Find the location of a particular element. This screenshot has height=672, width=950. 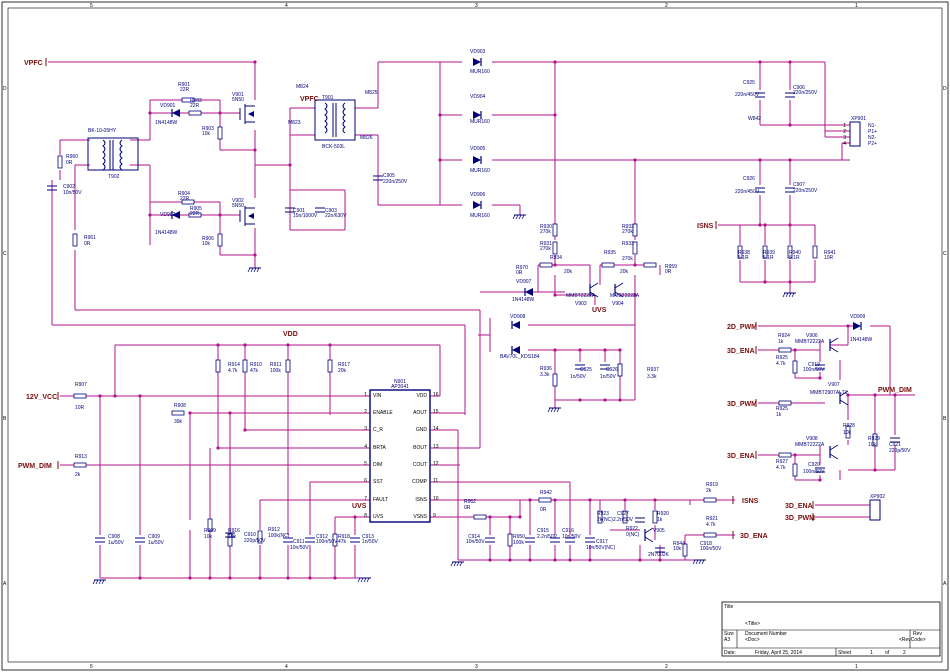

component-label: R928 is located at coordinates (849, 426).